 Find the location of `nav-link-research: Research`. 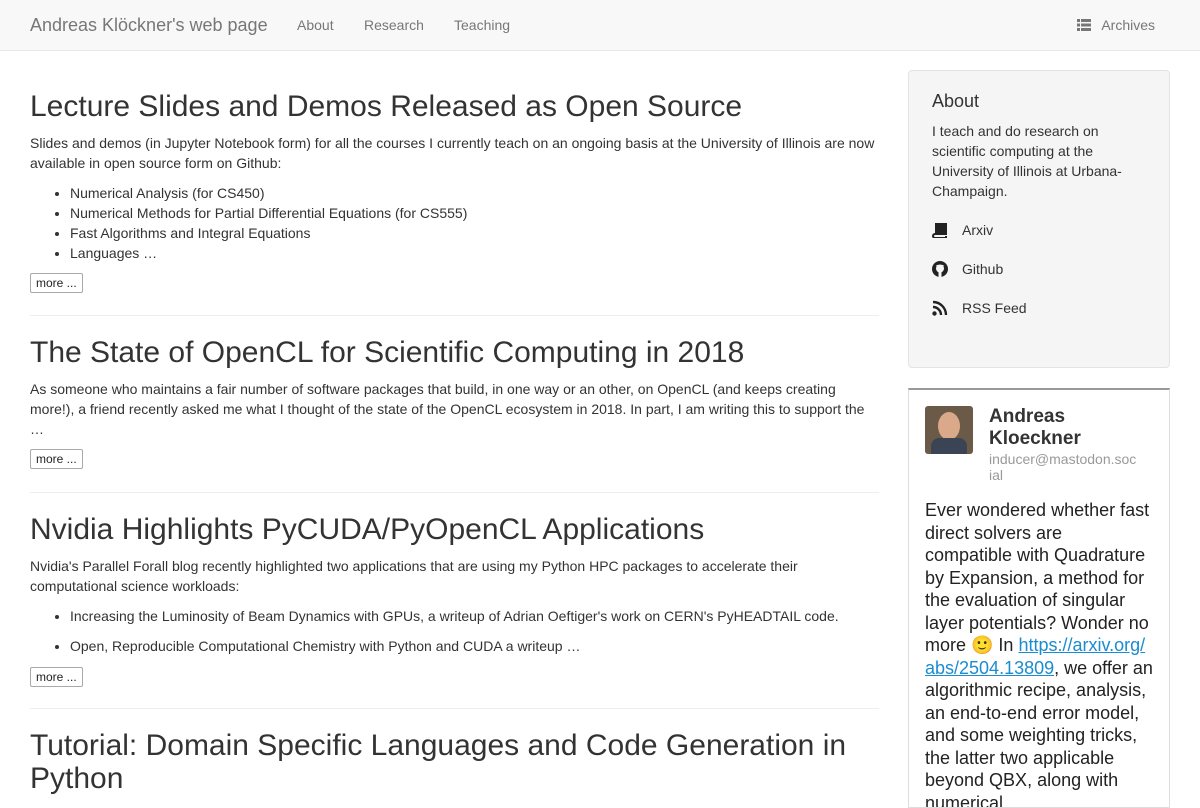

nav-link-research: Research is located at coordinates (394, 25).